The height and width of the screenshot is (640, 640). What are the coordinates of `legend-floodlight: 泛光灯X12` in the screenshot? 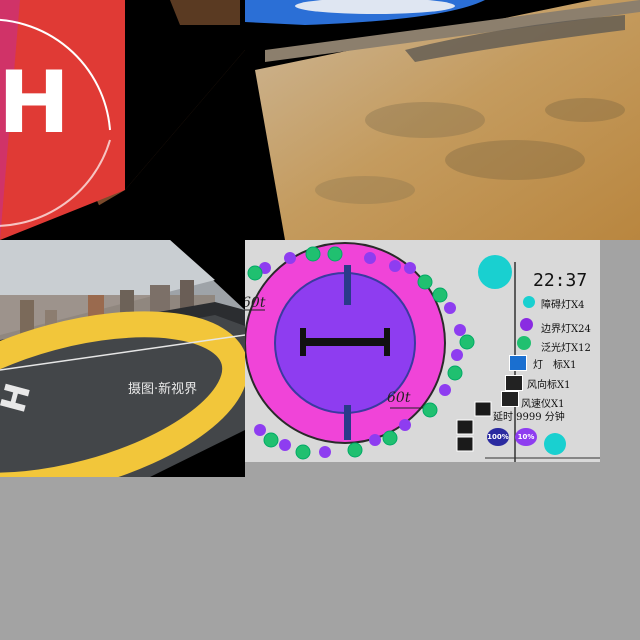 It's located at (566, 348).